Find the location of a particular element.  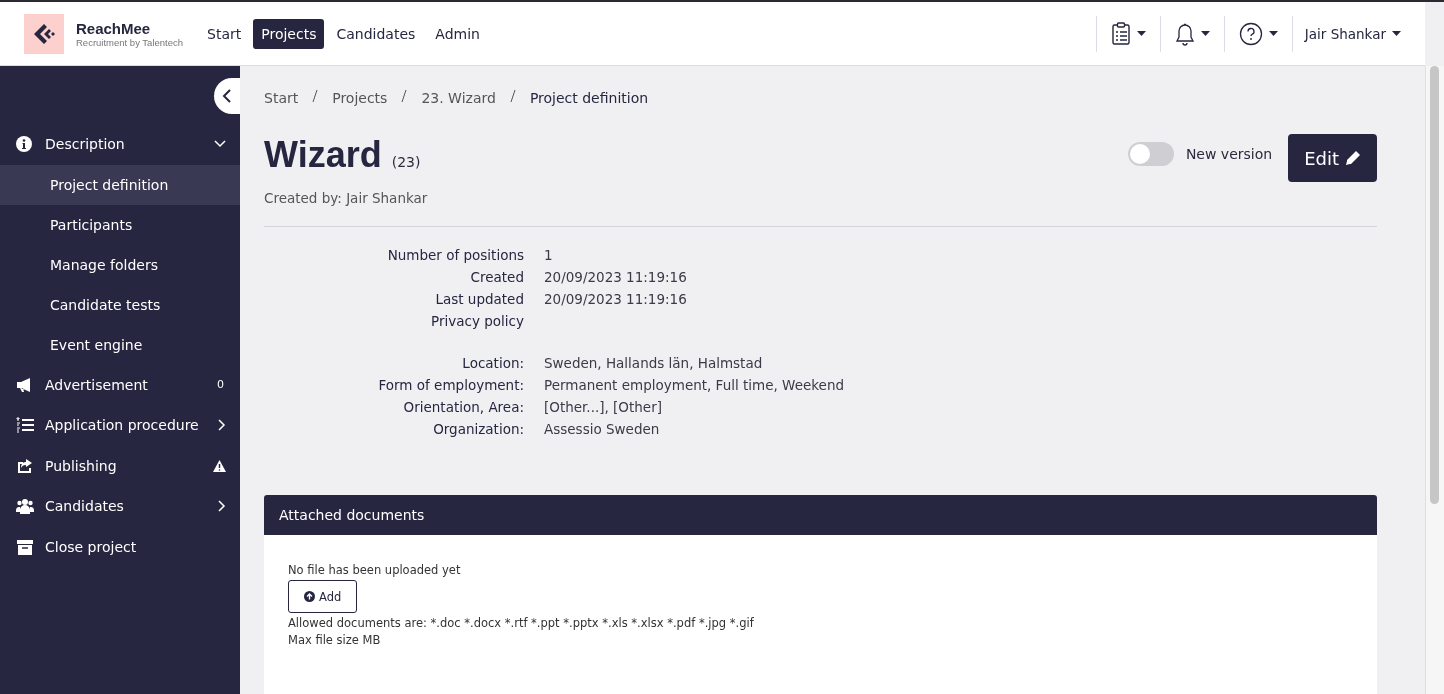

field-value: Permanent employment, Full time, Weekend is located at coordinates (694, 385).